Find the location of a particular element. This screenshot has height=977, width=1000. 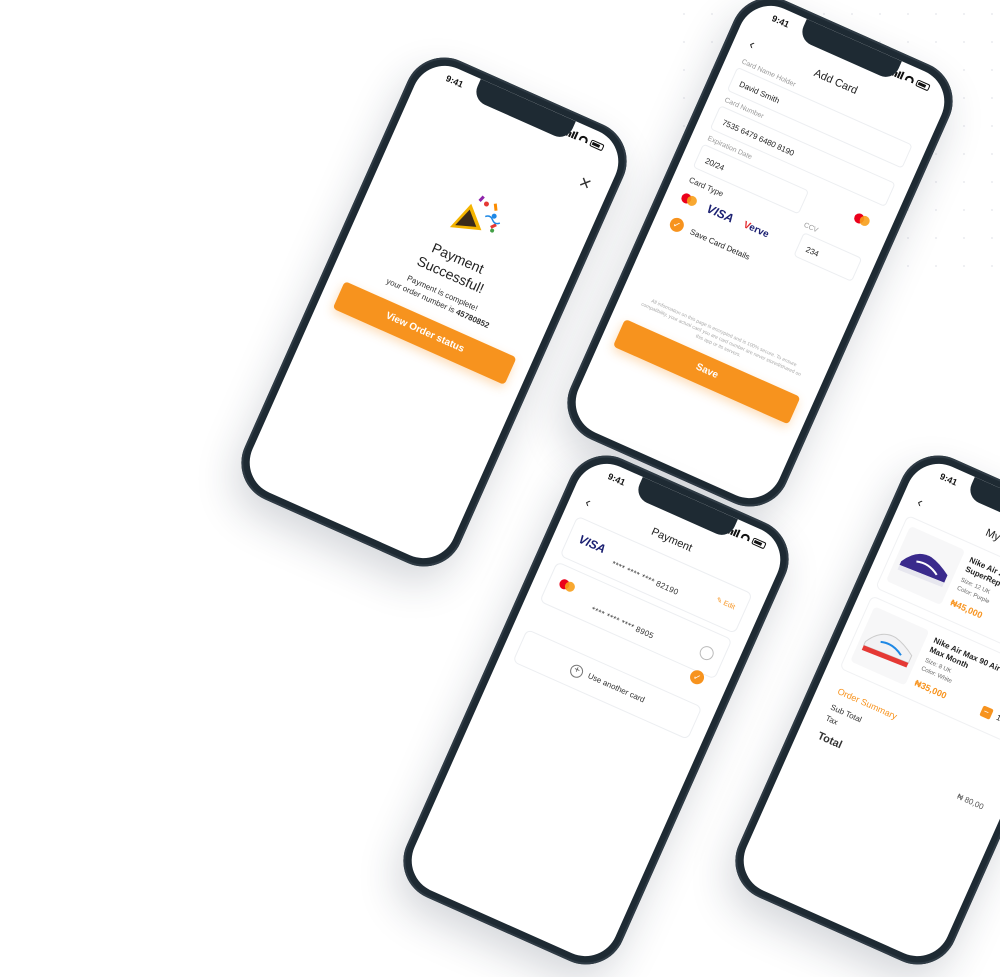

use-another-card-label: Use another card is located at coordinates (616, 688).